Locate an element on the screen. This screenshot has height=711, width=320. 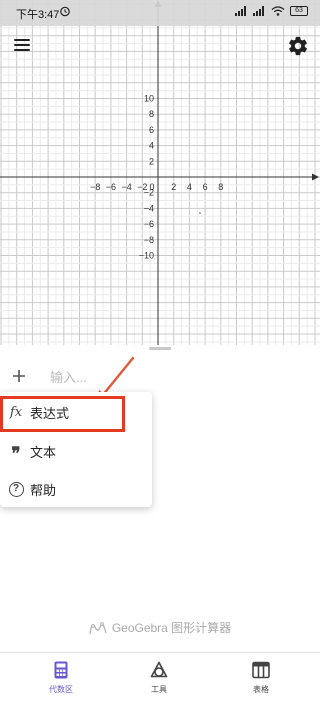
tab-algebra-label: 代数区 is located at coordinates (61, 689).